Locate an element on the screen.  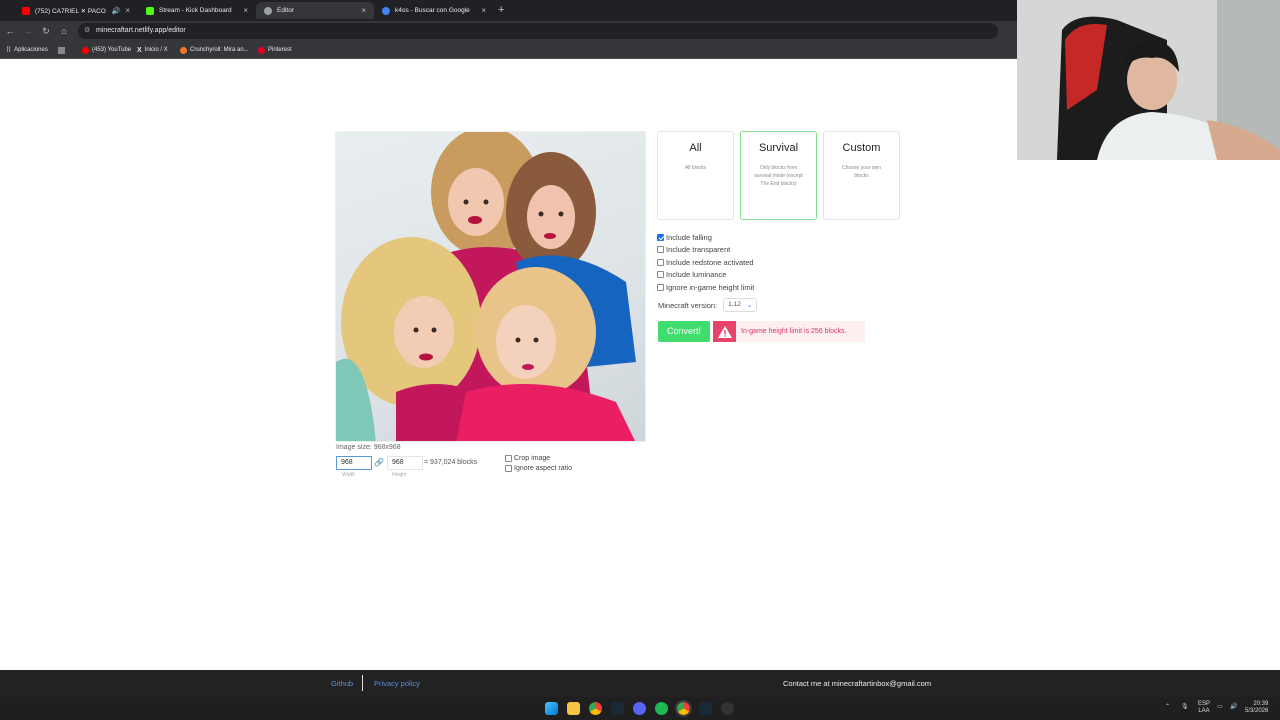
site-info-icon: ⚙ is located at coordinates (87, 31).